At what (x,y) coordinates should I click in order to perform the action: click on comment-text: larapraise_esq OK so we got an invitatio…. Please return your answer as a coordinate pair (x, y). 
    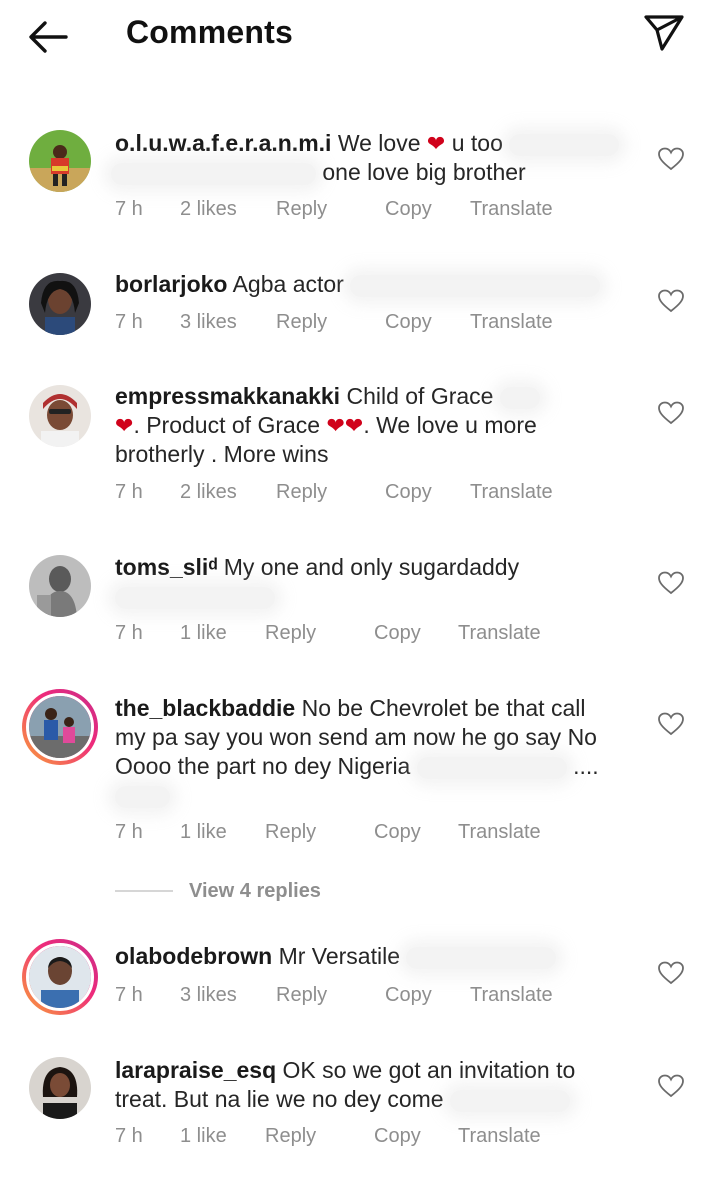
    Looking at the image, I should click on (345, 1084).